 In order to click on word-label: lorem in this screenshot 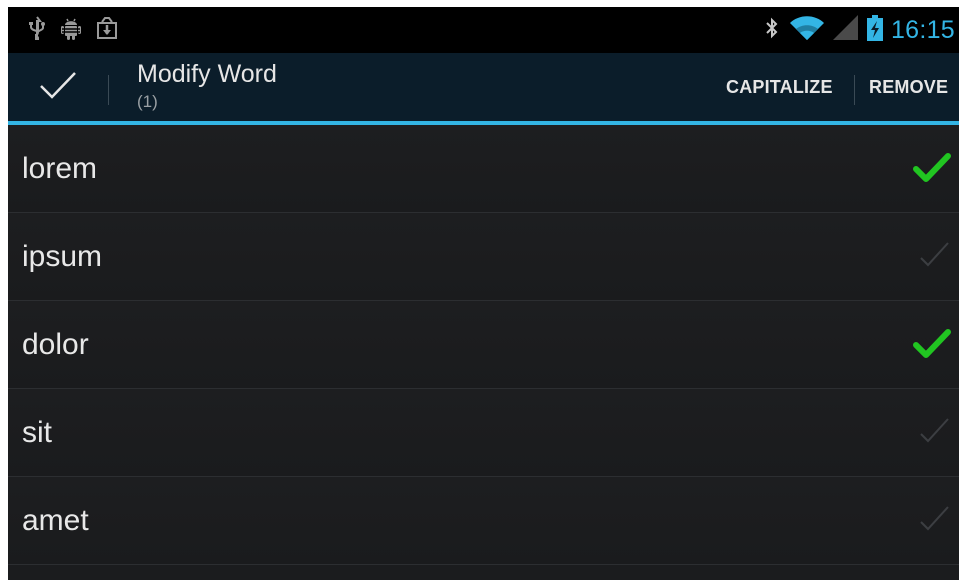, I will do `click(60, 168)`.